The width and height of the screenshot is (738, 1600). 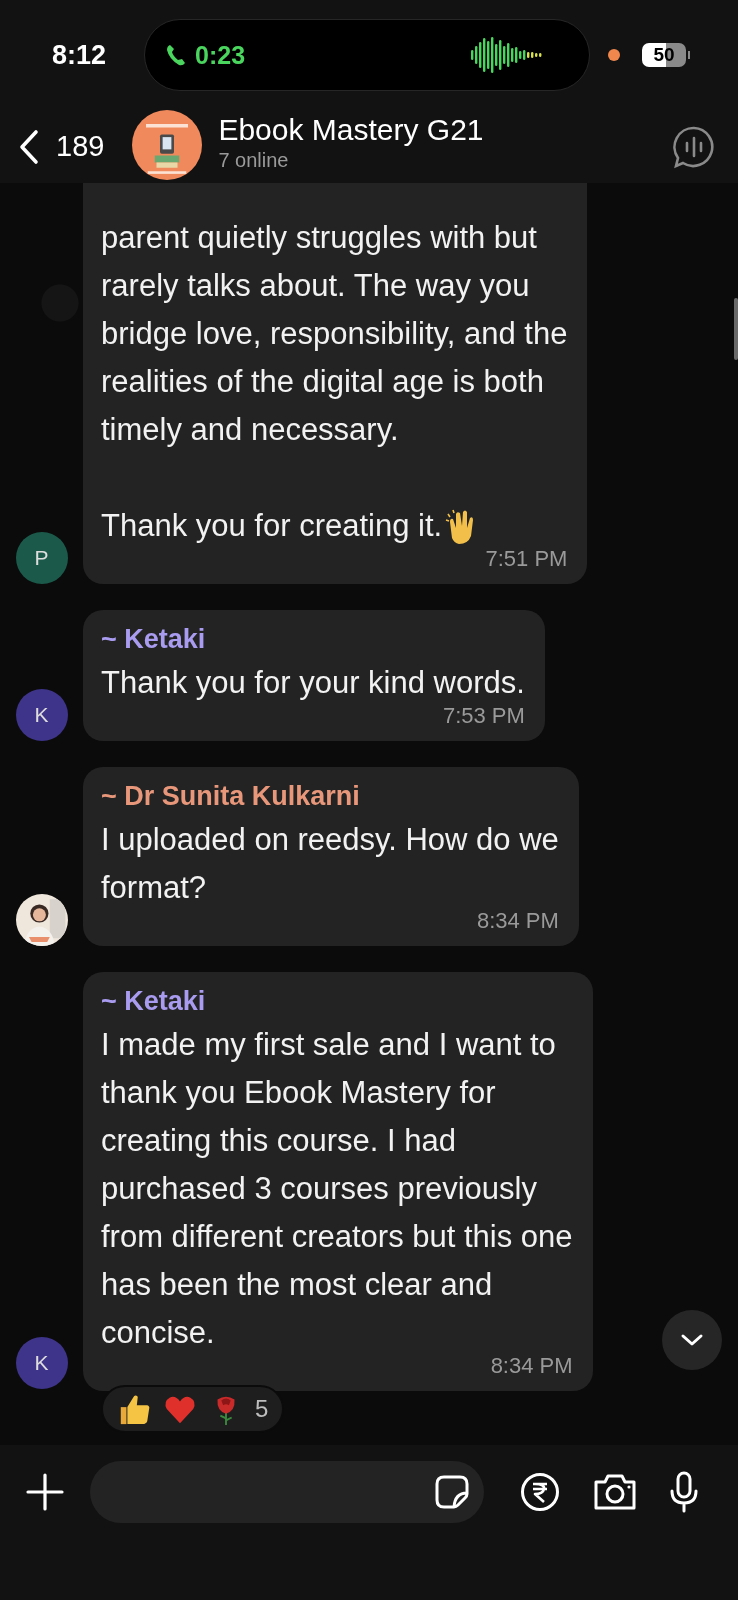 What do you see at coordinates (176, 55) in the screenshot?
I see `phone-icon` at bounding box center [176, 55].